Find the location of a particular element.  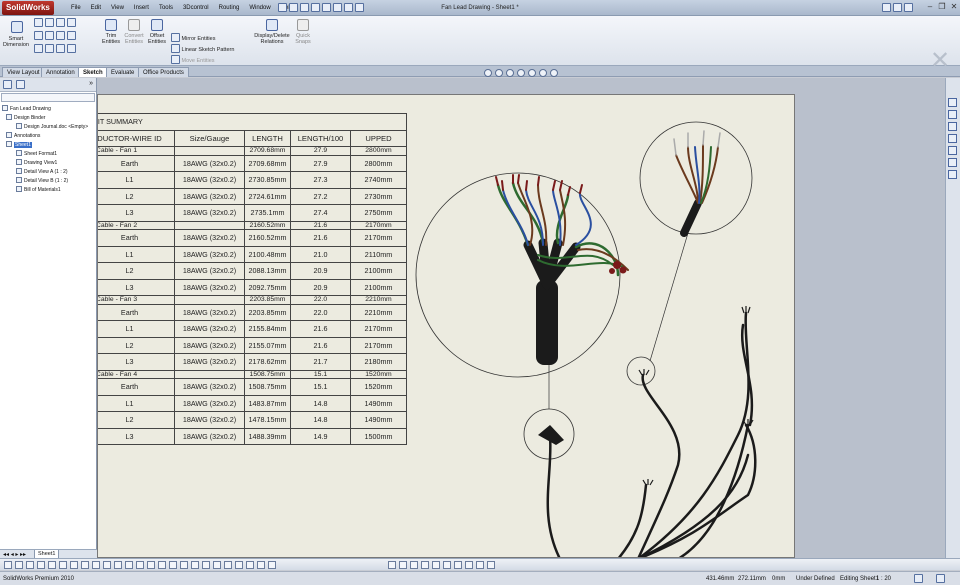

color-icon is located at coordinates (85, 565).